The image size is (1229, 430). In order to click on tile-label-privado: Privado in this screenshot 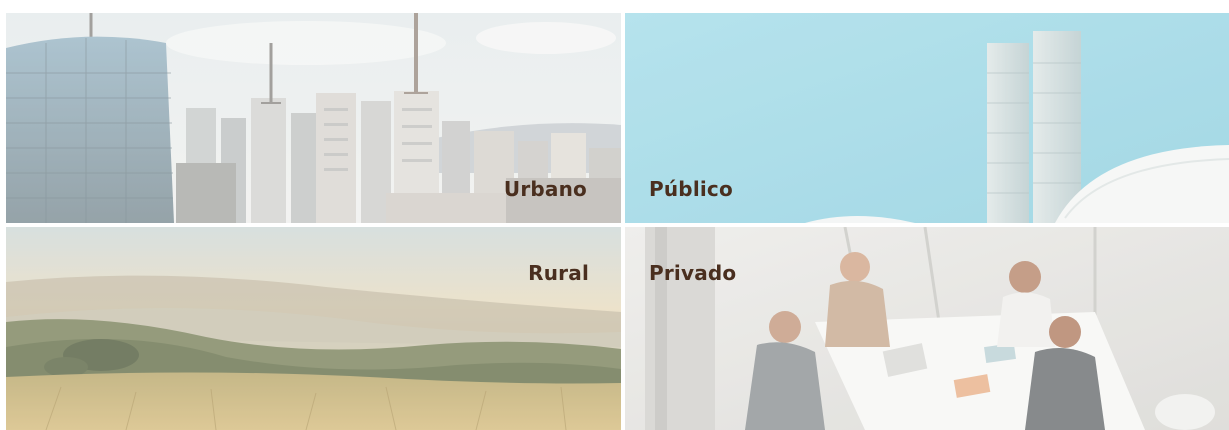, I will do `click(693, 273)`.